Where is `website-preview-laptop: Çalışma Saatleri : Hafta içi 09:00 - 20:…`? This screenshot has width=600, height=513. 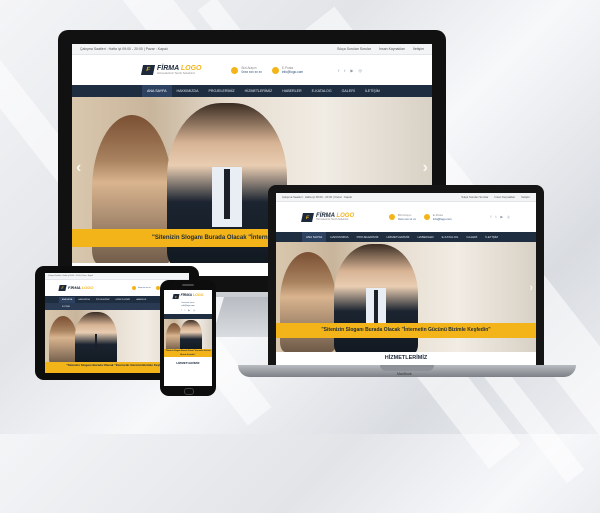
website-preview-laptop: Çalışma Saatleri : Hafta içi 09:00 - 20:… is located at coordinates (406, 279).